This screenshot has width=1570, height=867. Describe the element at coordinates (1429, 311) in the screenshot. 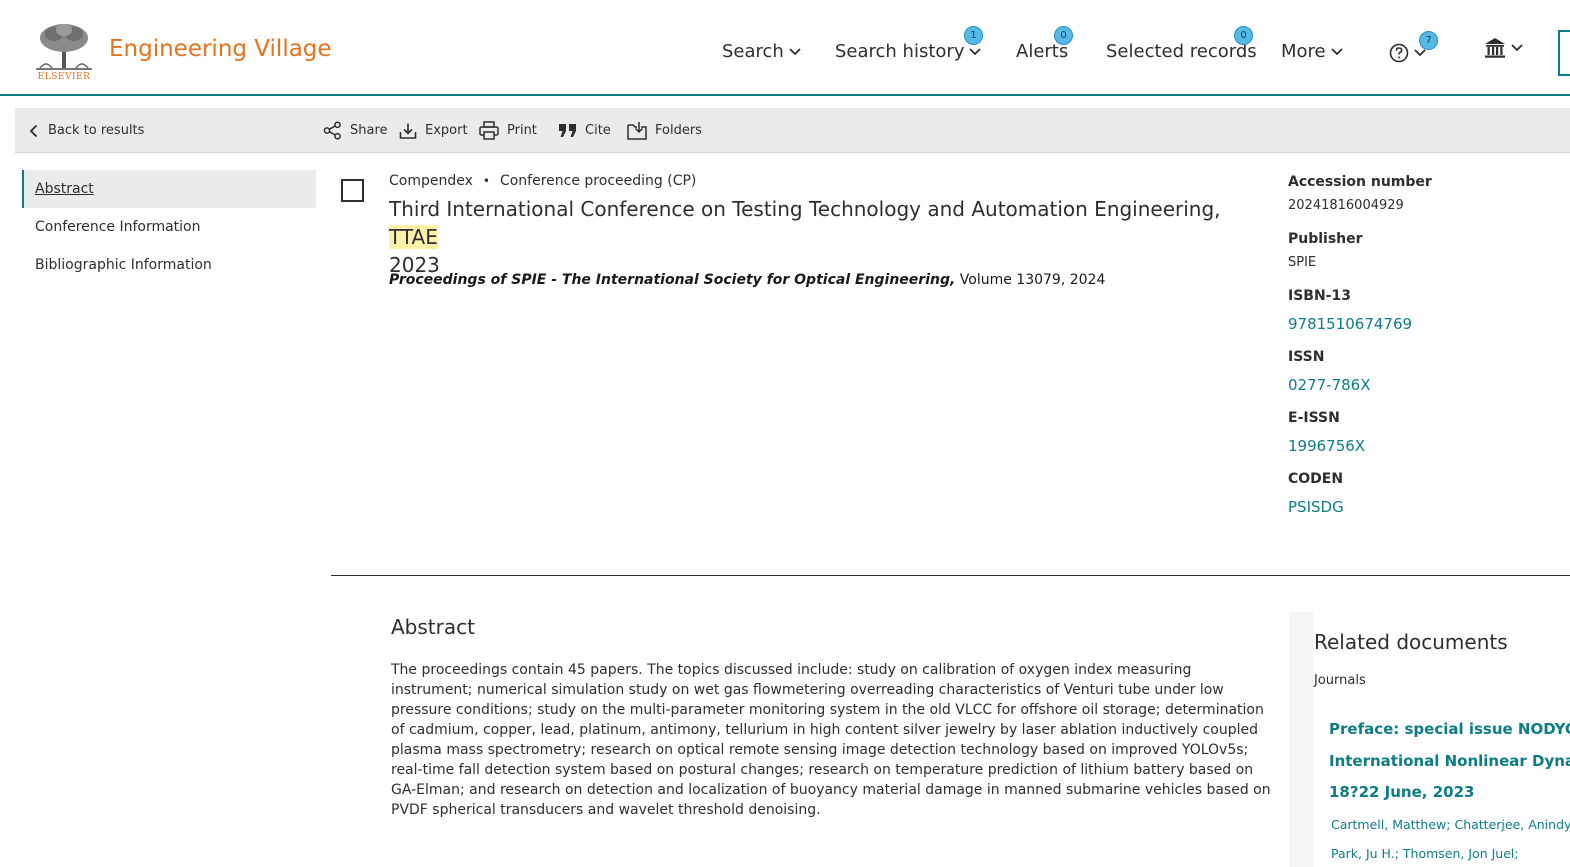

I see `isbn-block: ISBN-13 9781510674769` at that location.